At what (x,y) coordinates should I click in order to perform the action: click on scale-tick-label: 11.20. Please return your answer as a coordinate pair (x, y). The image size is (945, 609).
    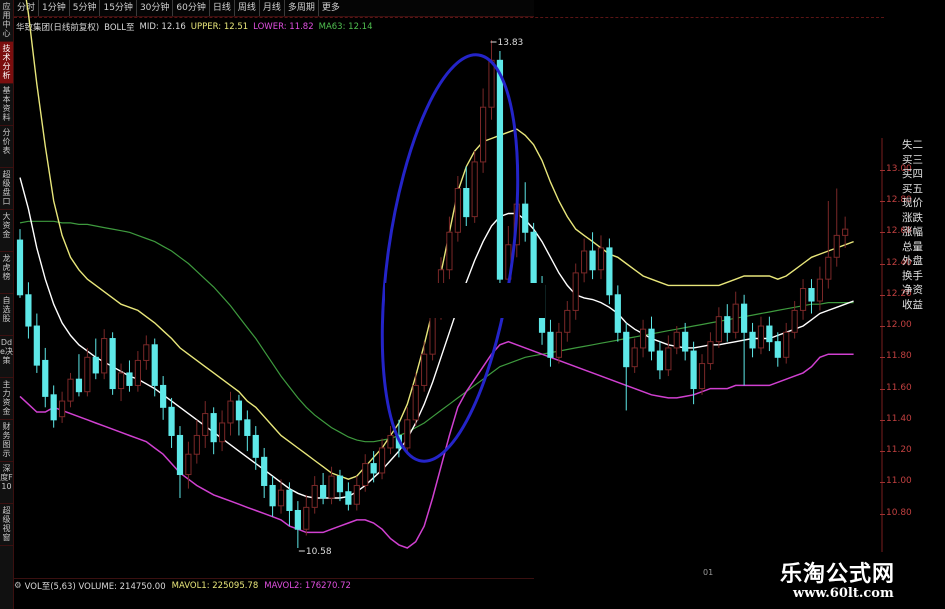
    Looking at the image, I should click on (899, 450).